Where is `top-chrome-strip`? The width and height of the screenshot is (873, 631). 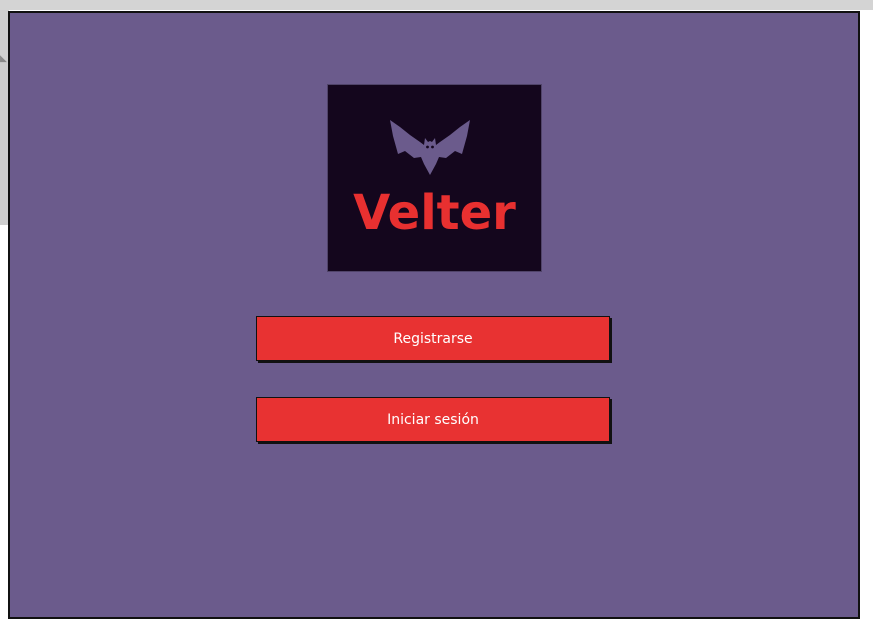
top-chrome-strip is located at coordinates (436, 5).